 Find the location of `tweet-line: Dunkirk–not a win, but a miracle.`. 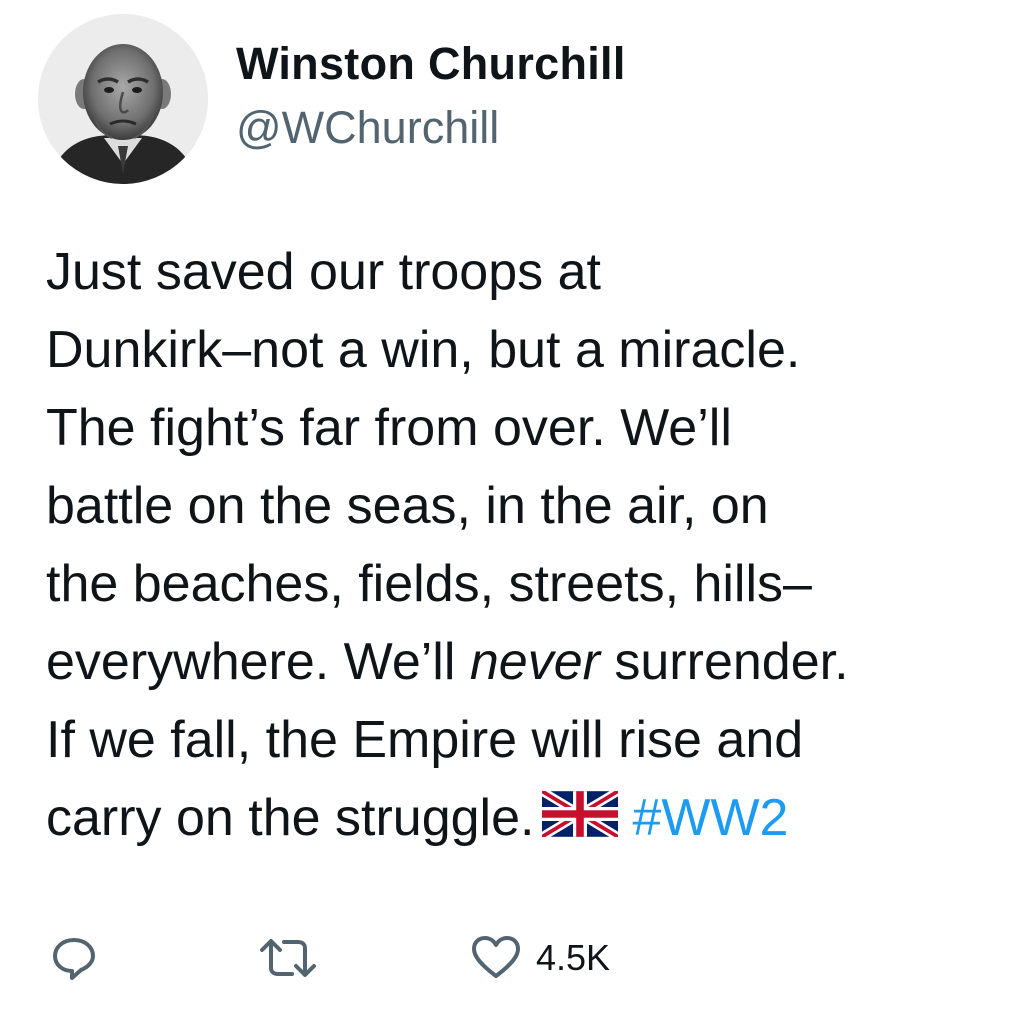

tweet-line: Dunkirk–not a win, but a miracle. is located at coordinates (423, 350).